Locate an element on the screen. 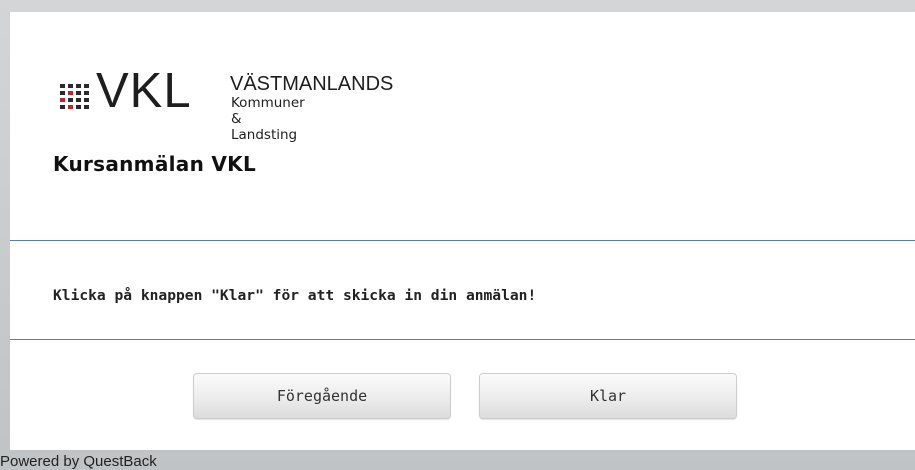 The image size is (915, 470). done-button: Klar is located at coordinates (608, 396).